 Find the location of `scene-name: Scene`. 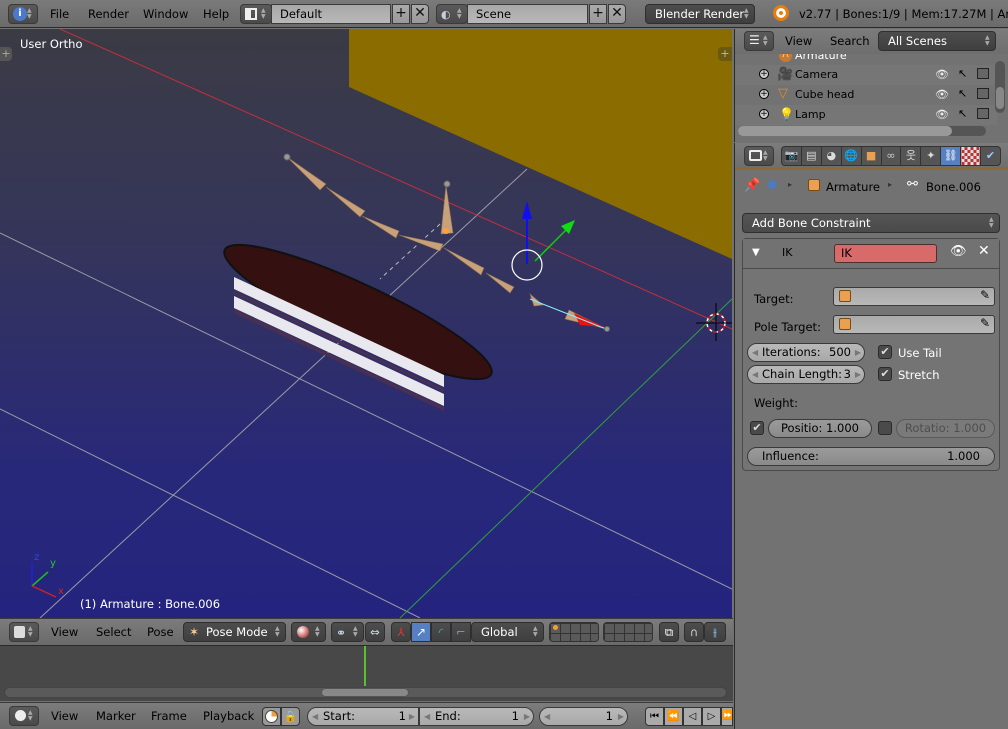

scene-name: Scene is located at coordinates (527, 14).